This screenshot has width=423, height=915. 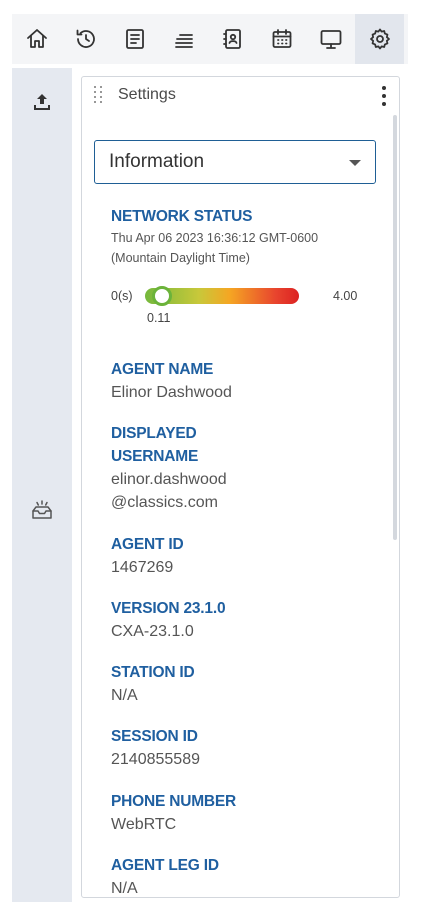 I want to click on left-rail, so click(x=42, y=485).